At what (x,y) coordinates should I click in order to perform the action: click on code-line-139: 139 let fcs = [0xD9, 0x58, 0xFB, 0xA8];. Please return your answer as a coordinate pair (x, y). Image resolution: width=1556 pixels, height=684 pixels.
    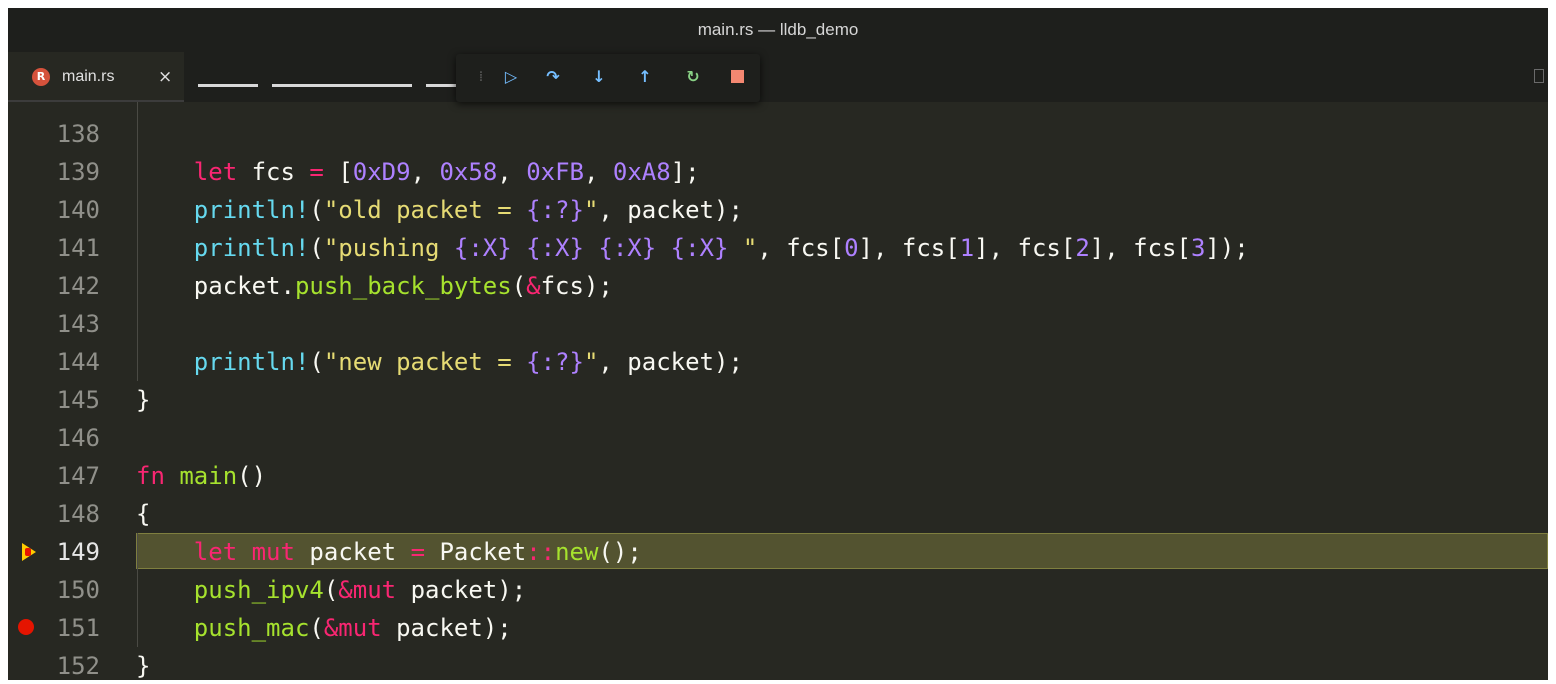
    Looking at the image, I should click on (778, 172).